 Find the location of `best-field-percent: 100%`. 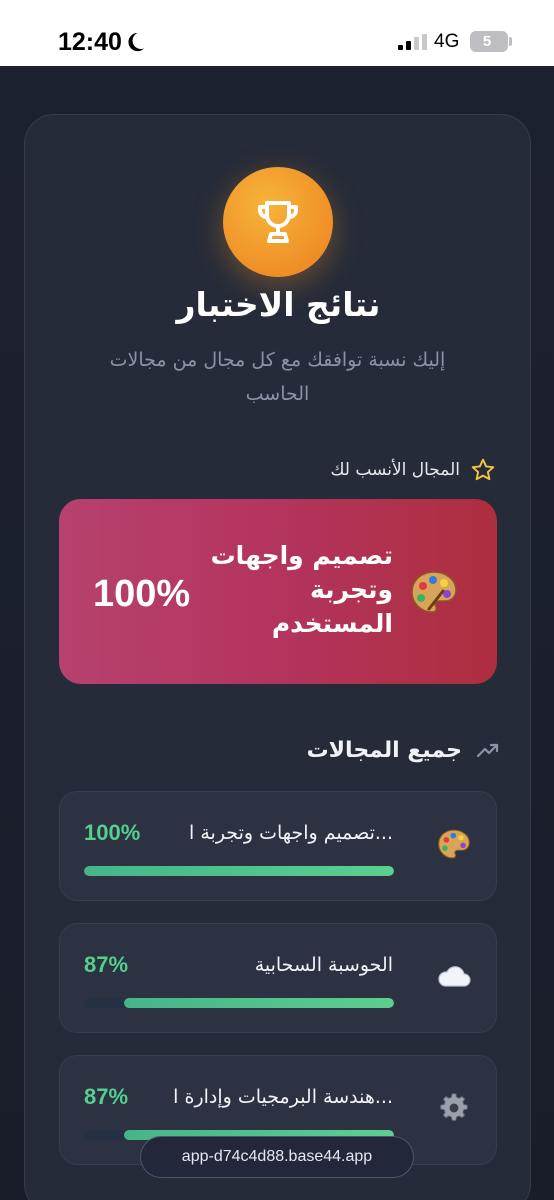

best-field-percent: 100% is located at coordinates (142, 594).